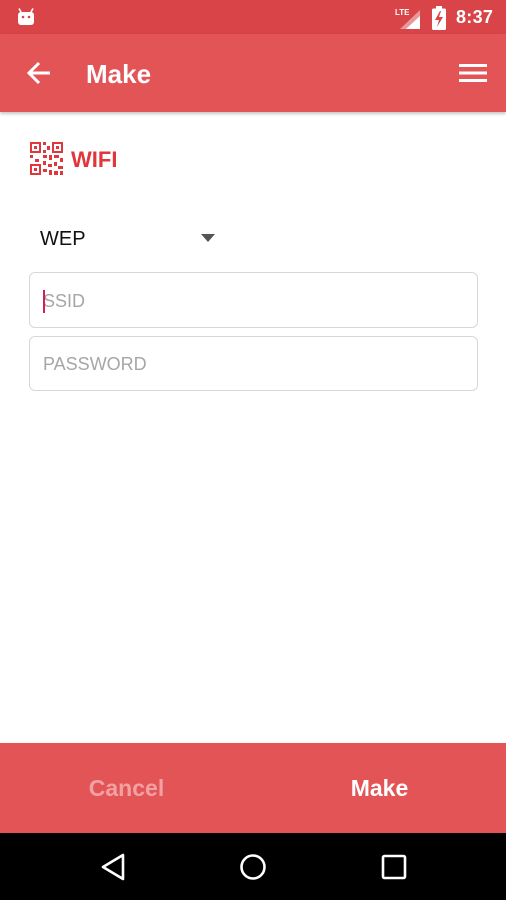 The width and height of the screenshot is (506, 900). I want to click on security-type-value: WEP, so click(63, 239).